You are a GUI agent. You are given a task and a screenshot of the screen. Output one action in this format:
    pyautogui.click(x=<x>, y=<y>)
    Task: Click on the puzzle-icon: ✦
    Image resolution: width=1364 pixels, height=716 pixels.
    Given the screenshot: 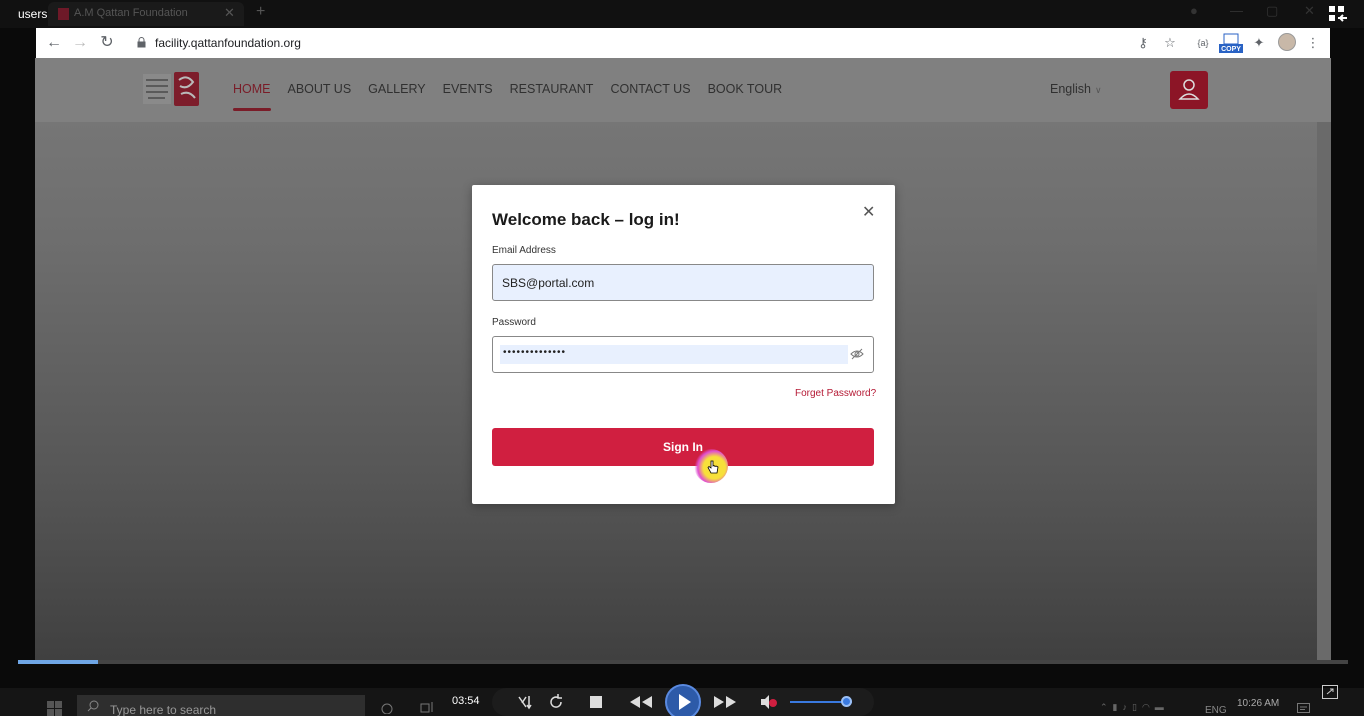 What is the action you would take?
    pyautogui.click(x=1259, y=43)
    